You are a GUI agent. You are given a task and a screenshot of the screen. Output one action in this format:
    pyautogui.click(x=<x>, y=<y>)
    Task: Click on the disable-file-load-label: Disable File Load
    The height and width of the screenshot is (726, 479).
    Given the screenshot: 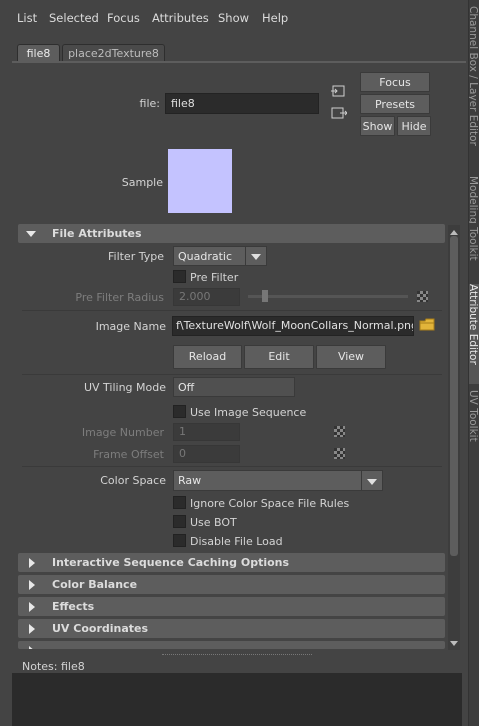 What is the action you would take?
    pyautogui.click(x=236, y=541)
    